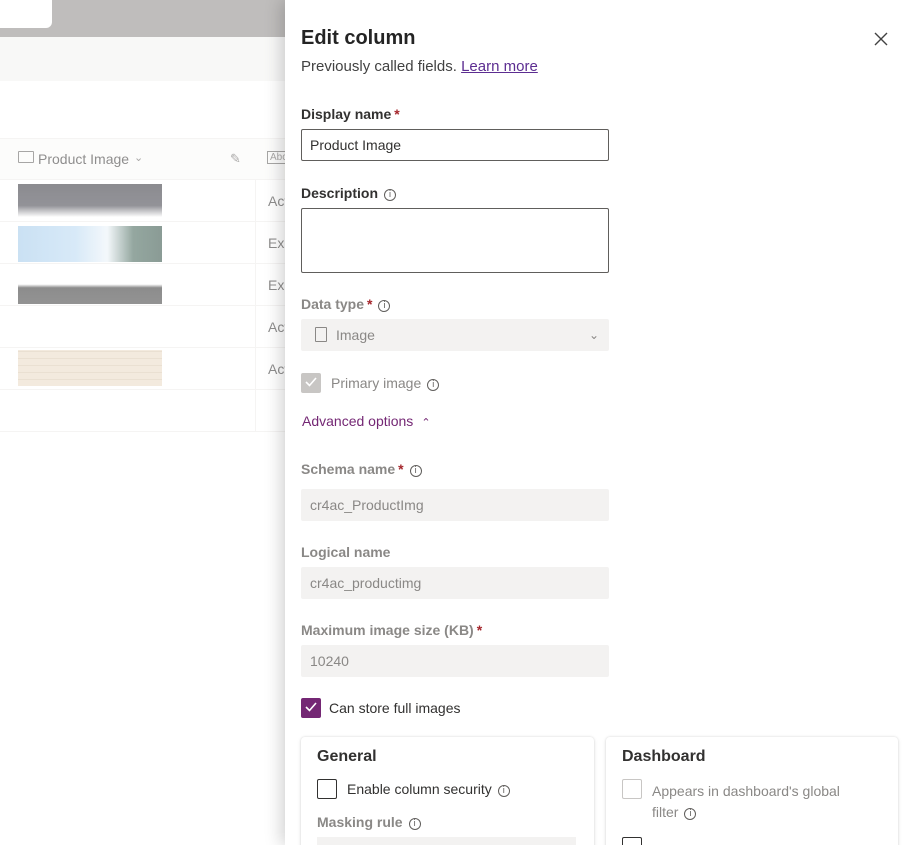 The height and width of the screenshot is (845, 915). What do you see at coordinates (455, 583) in the screenshot?
I see `logical-name-field: cr4ac_productimg` at bounding box center [455, 583].